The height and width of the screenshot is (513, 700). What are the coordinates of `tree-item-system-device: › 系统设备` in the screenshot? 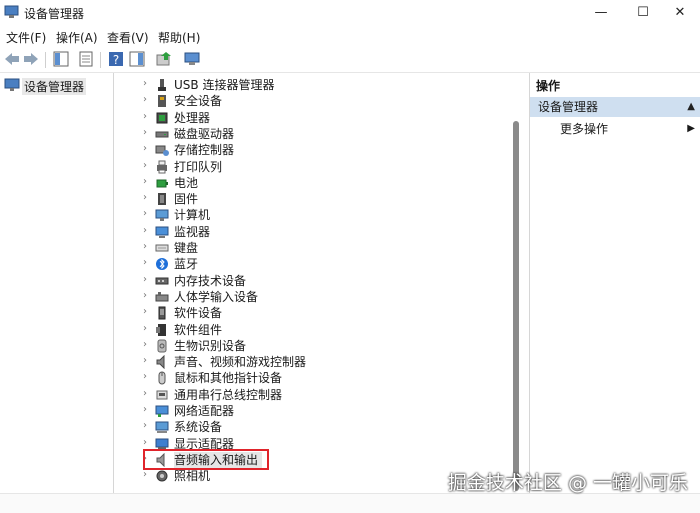 It's located at (313, 427).